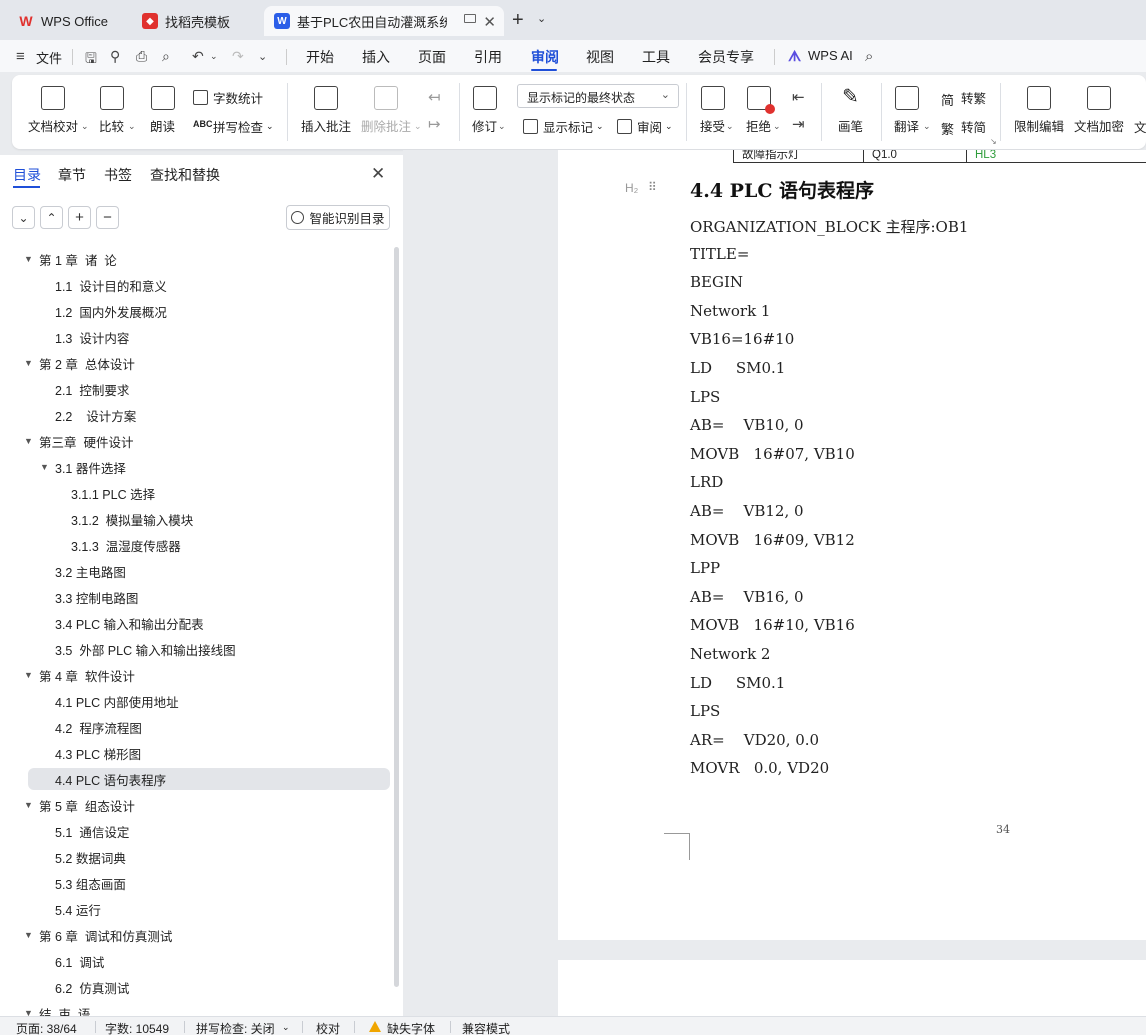 The height and width of the screenshot is (1035, 1146). What do you see at coordinates (195, 545) in the screenshot?
I see `toc-item: 3.1.3 温湿度传感器` at bounding box center [195, 545].